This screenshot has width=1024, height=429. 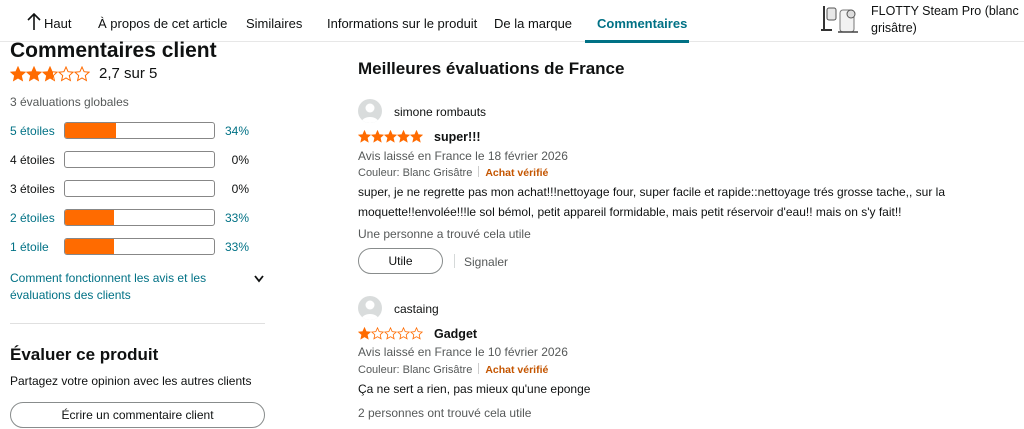 I want to click on review-helpful-count: 2 personnes ont trouvé cela utile, so click(x=445, y=413).